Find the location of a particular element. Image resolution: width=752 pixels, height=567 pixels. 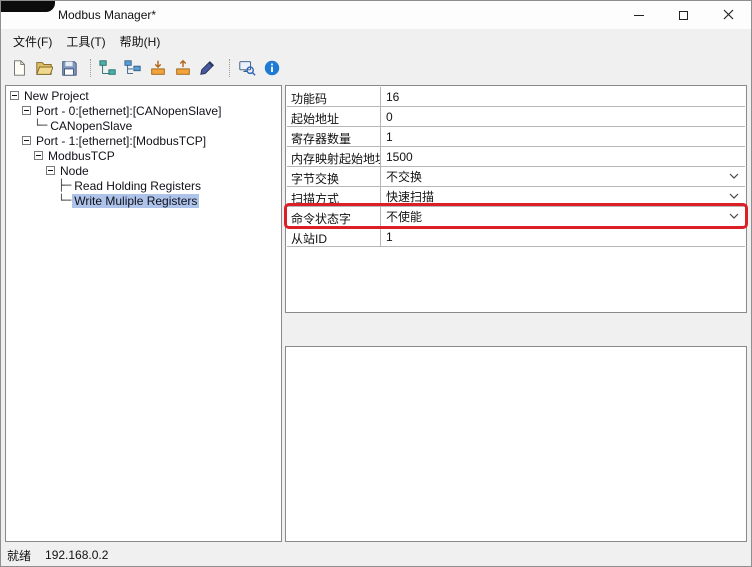

export-config-button is located at coordinates (182, 68).